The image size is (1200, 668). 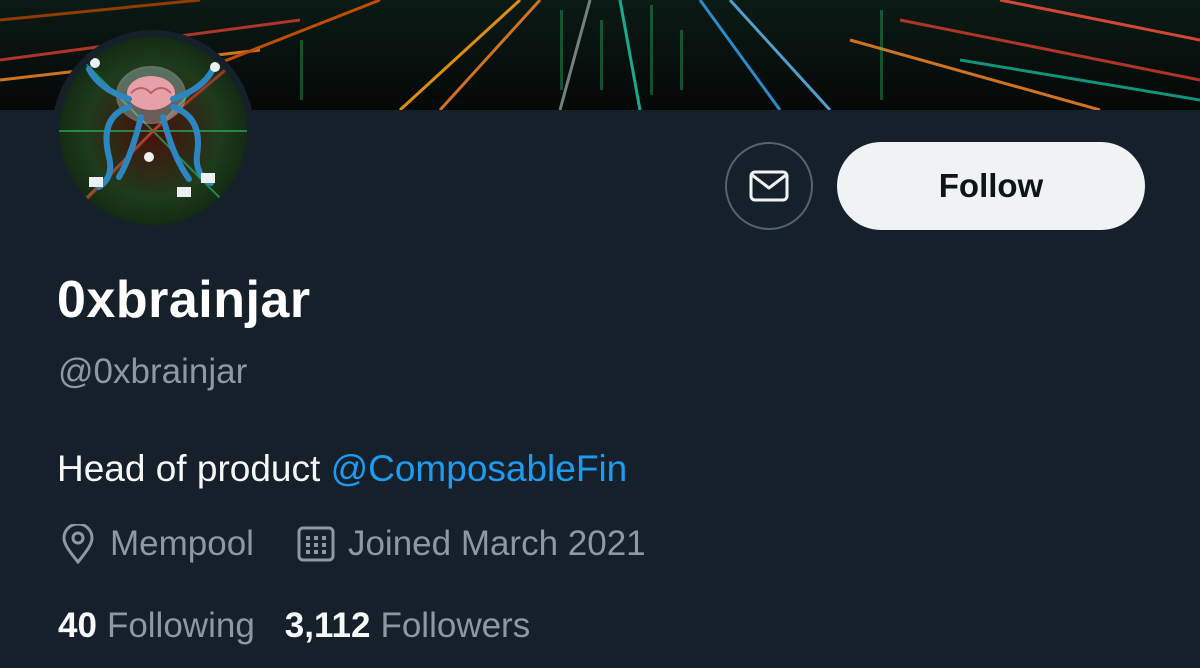 I want to click on calendar-icon, so click(x=316, y=544).